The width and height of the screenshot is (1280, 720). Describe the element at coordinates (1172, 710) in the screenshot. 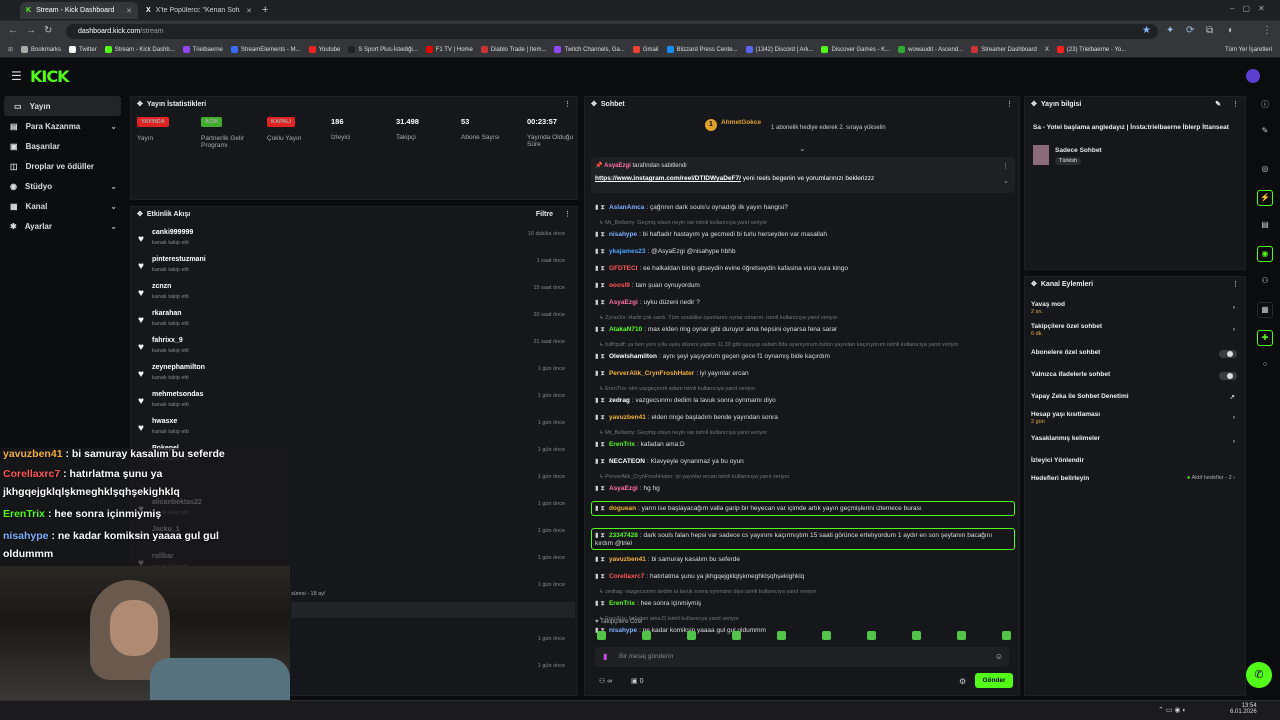

I see `tray-icons: ⌃ ▭ ◉ ◐` at that location.